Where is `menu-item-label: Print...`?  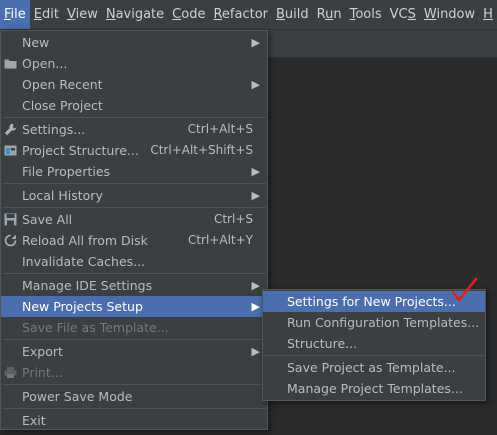 menu-item-label: Print... is located at coordinates (42, 372).